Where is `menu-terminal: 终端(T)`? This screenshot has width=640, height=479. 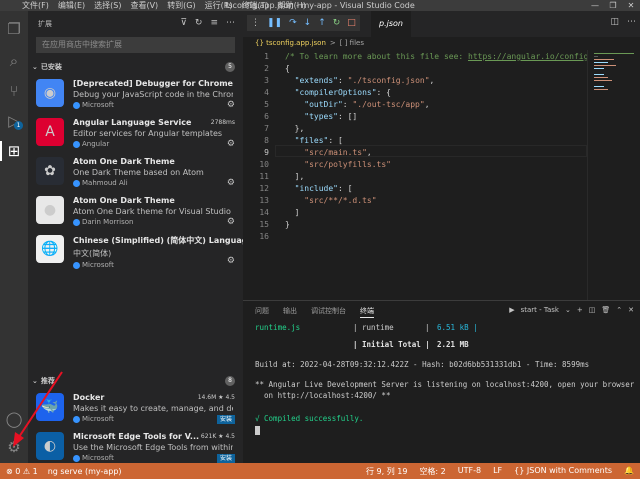
menu-terminal: 终端(T) is located at coordinates (254, 5).